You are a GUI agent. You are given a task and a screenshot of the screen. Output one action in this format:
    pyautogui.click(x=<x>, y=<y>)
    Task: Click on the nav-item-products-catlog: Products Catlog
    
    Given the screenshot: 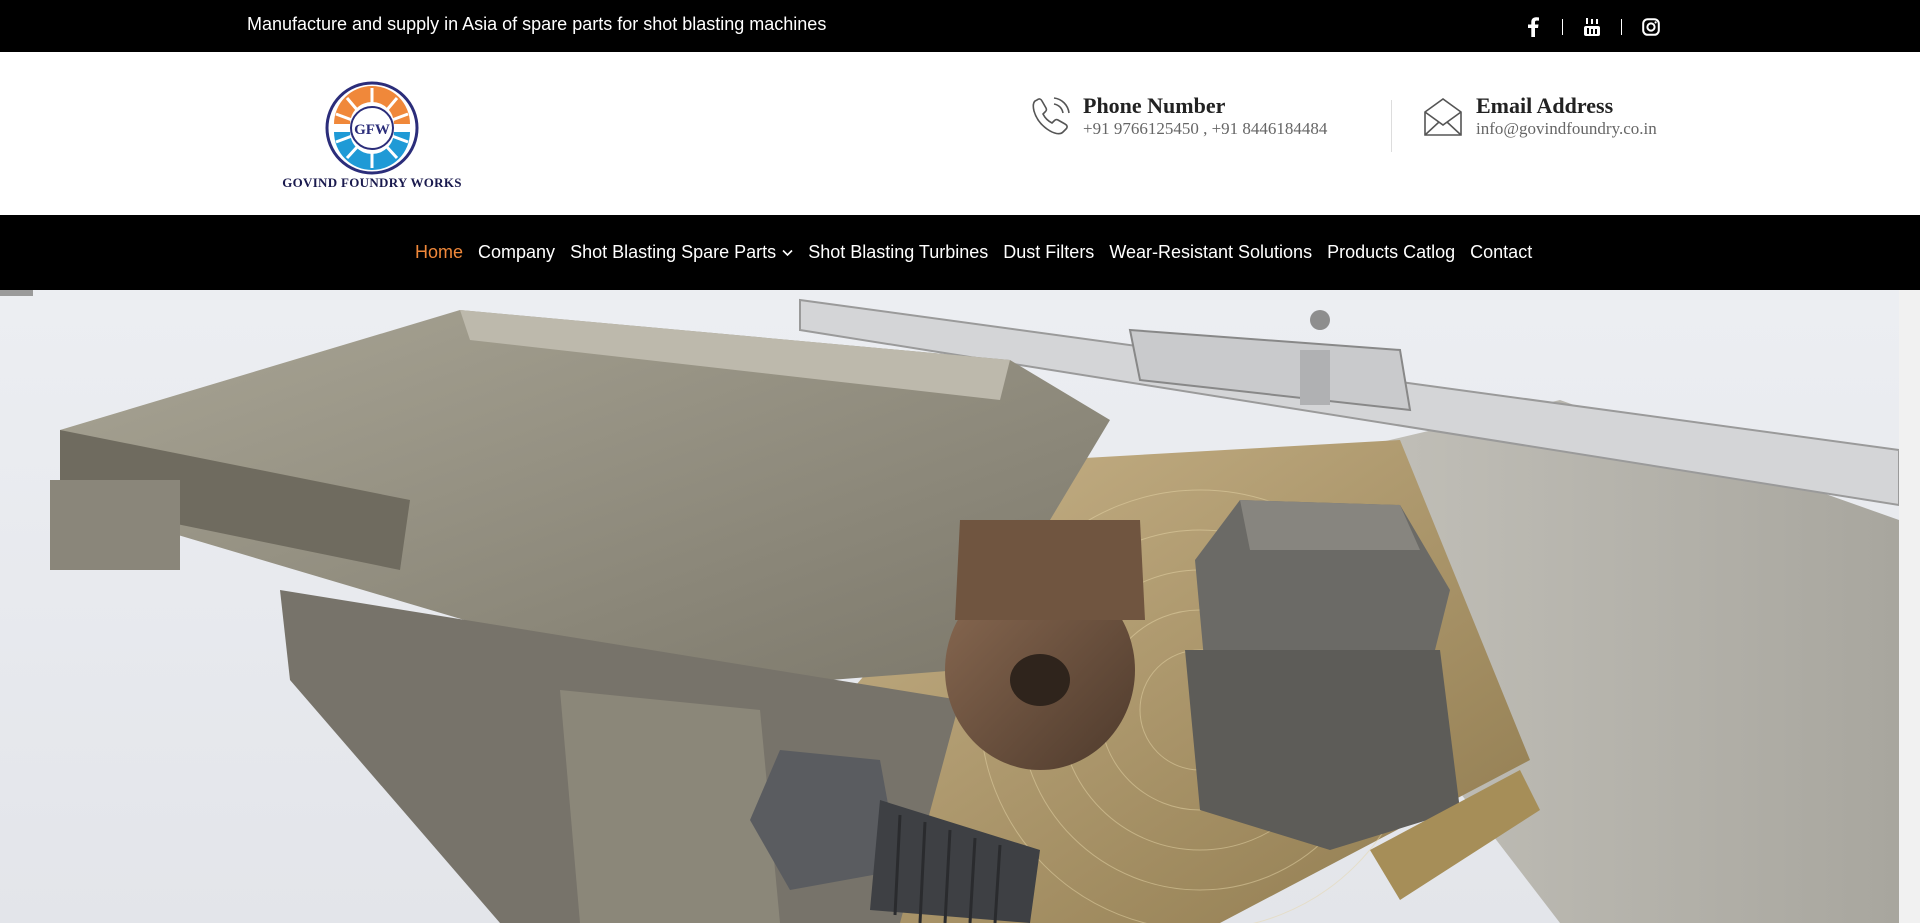 What is the action you would take?
    pyautogui.click(x=1391, y=252)
    